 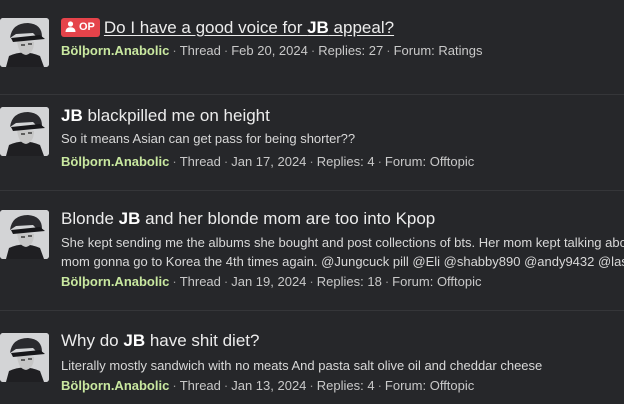 I want to click on title-text: appeal?, so click(x=361, y=27).